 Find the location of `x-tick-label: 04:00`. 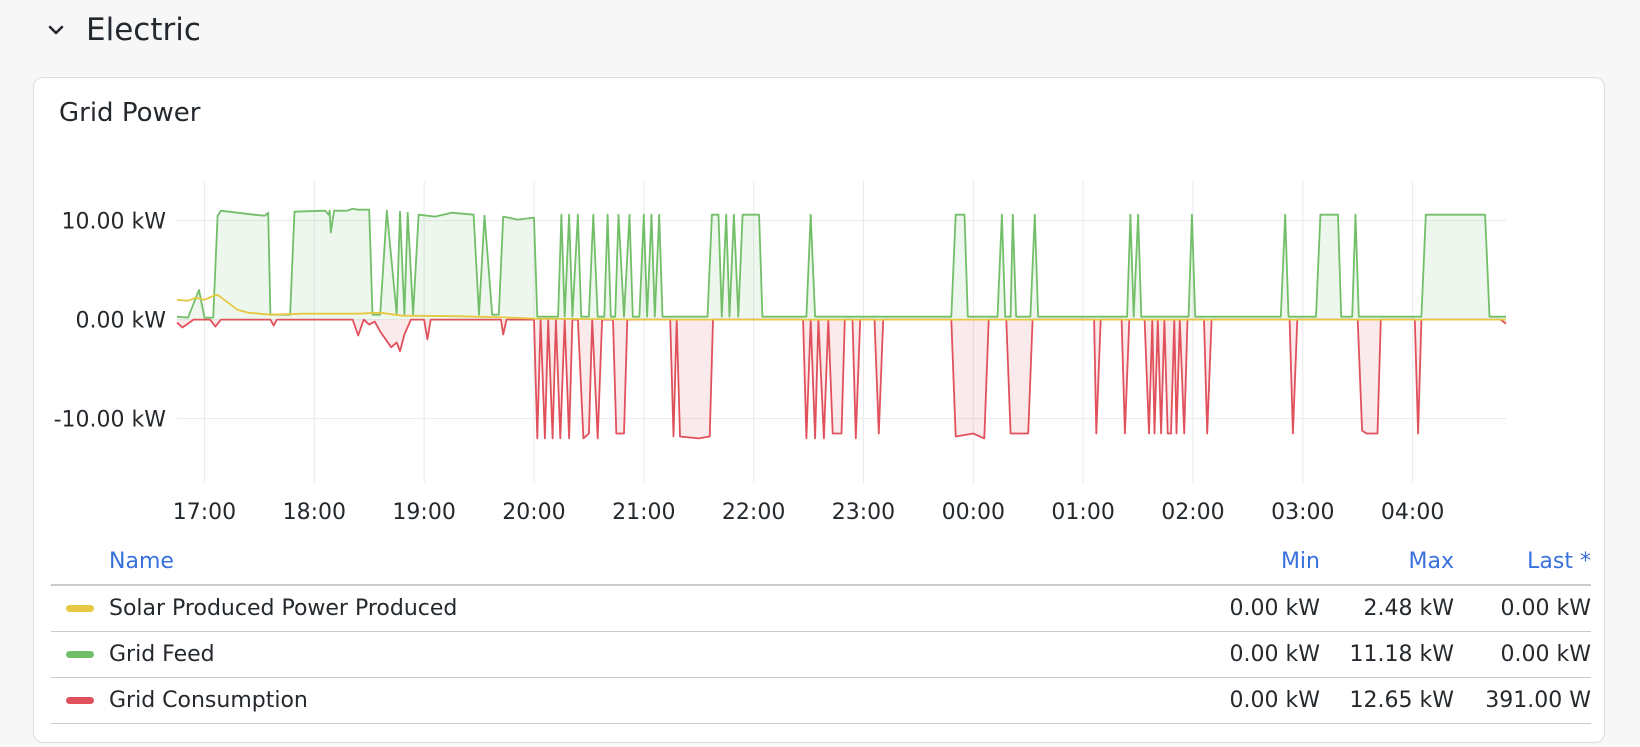

x-tick-label: 04:00 is located at coordinates (1412, 512).